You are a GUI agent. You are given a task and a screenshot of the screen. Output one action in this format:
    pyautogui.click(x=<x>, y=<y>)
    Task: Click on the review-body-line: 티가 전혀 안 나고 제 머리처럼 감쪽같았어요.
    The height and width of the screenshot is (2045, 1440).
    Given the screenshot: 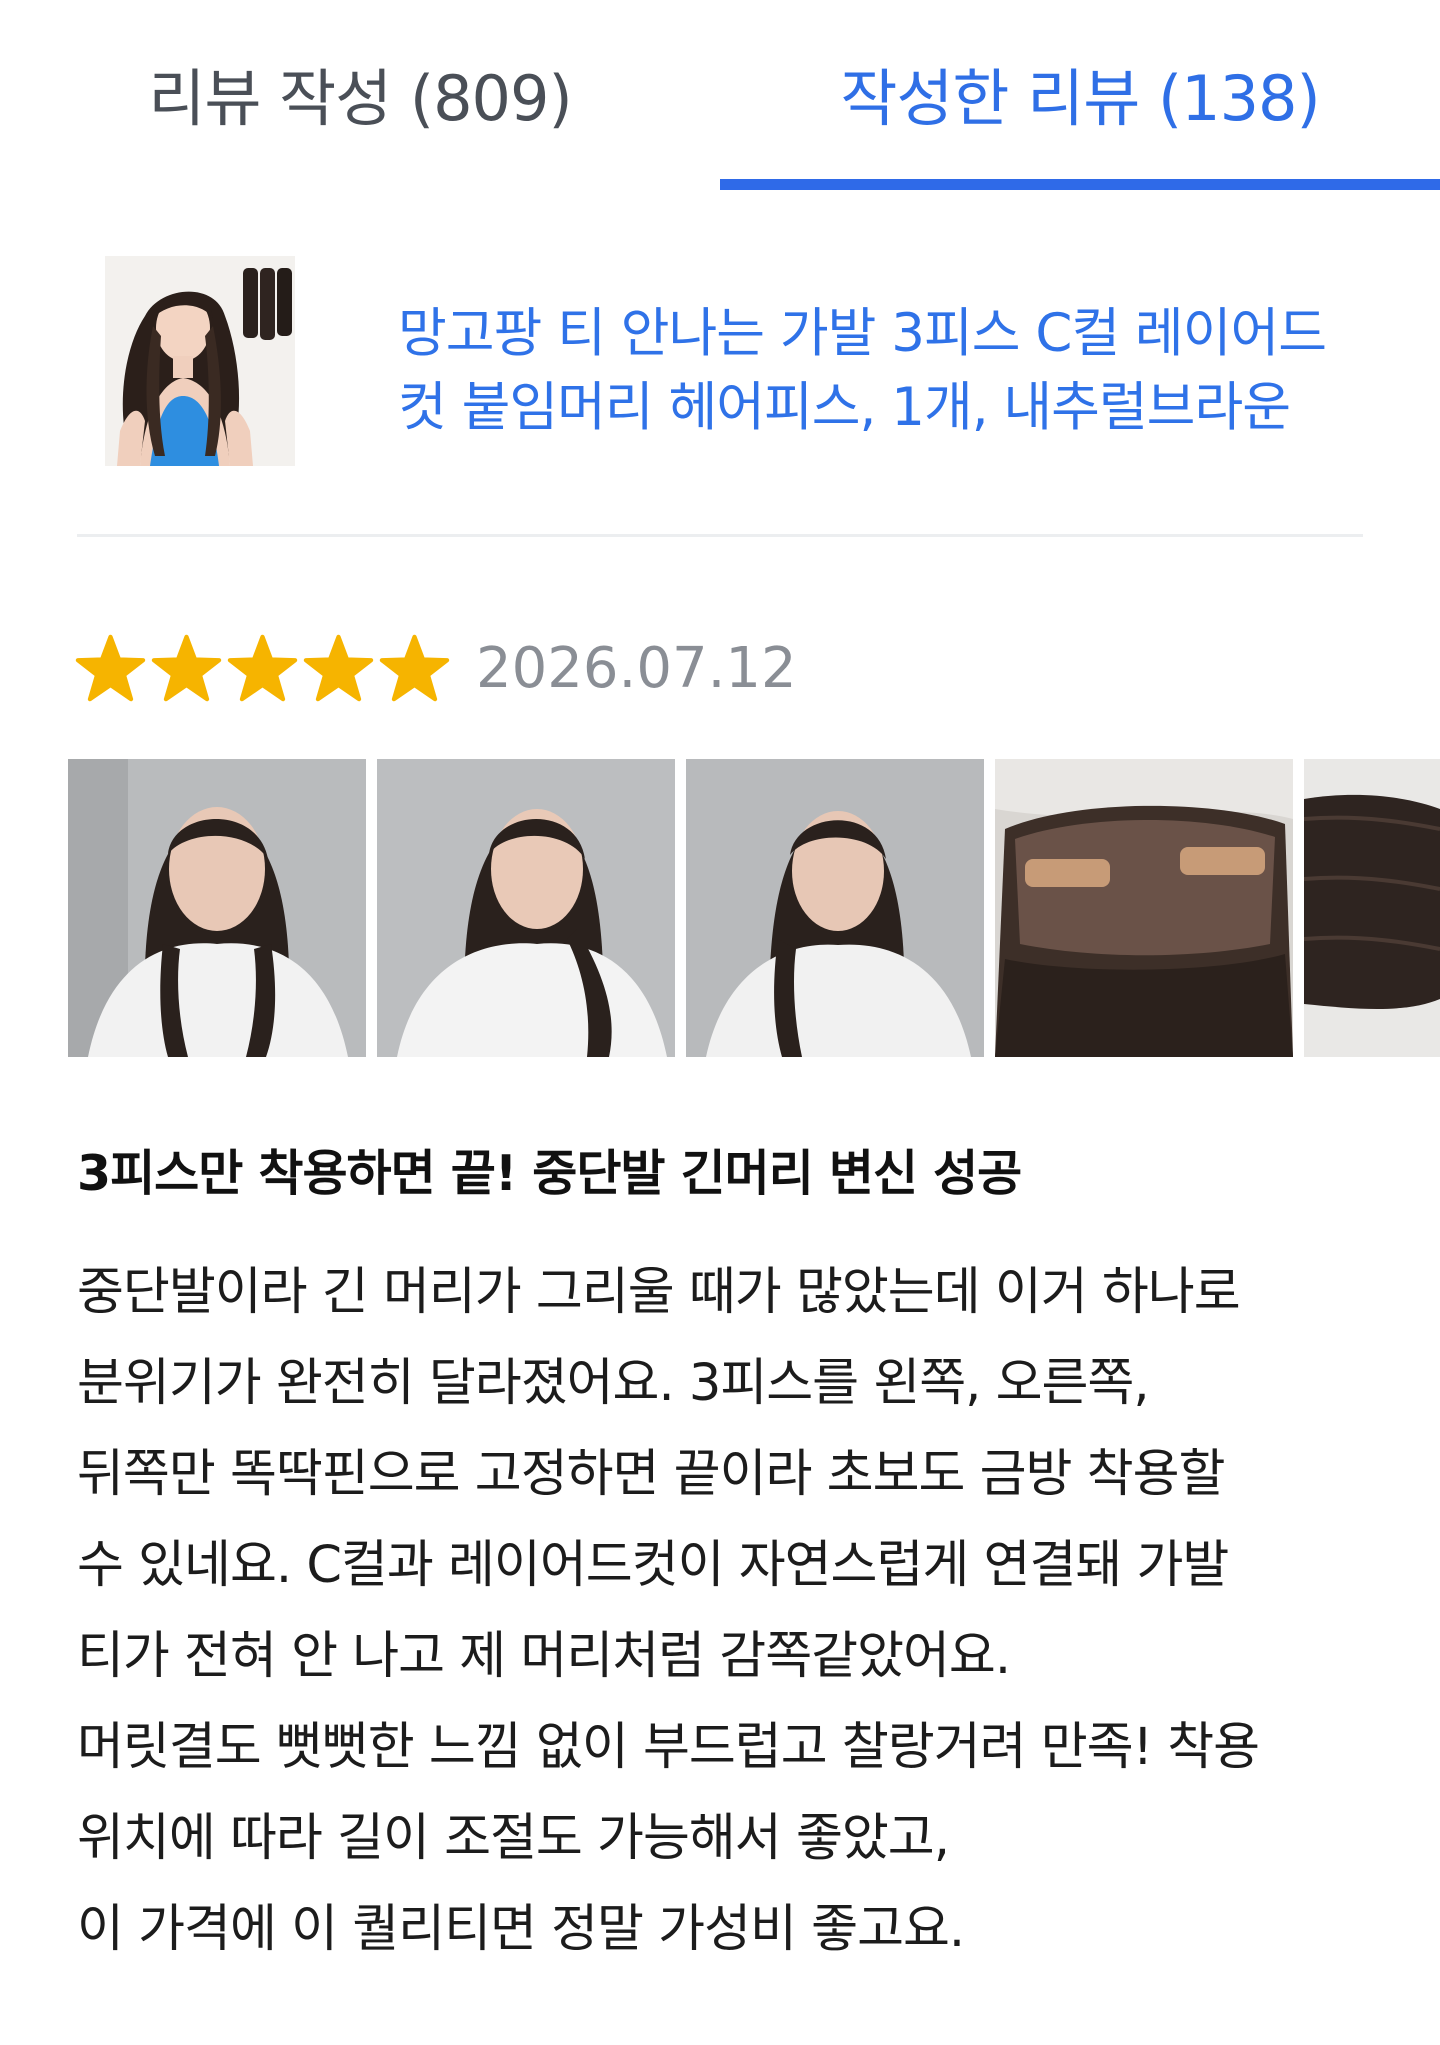 What is the action you would take?
    pyautogui.click(x=544, y=1656)
    